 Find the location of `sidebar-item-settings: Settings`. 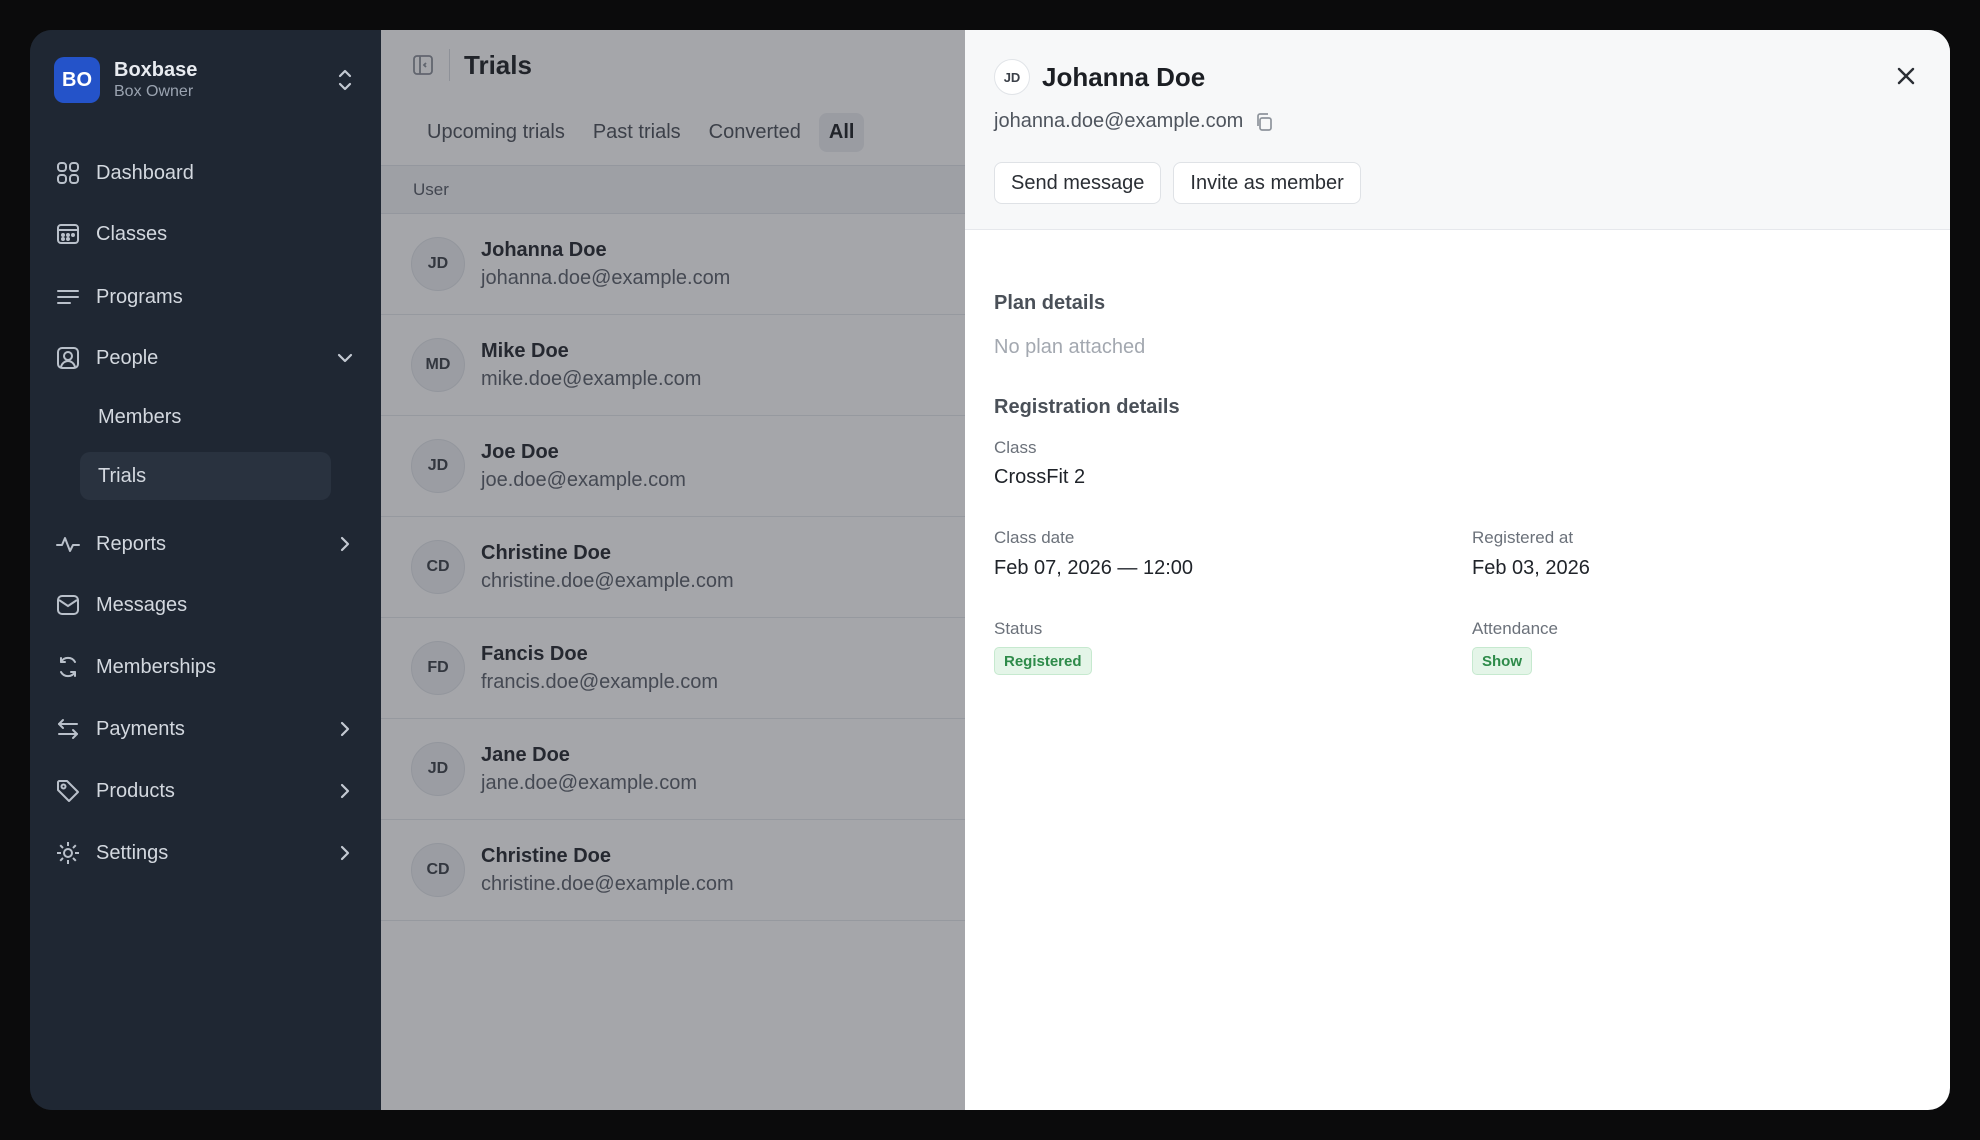

sidebar-item-settings: Settings is located at coordinates (205, 853).